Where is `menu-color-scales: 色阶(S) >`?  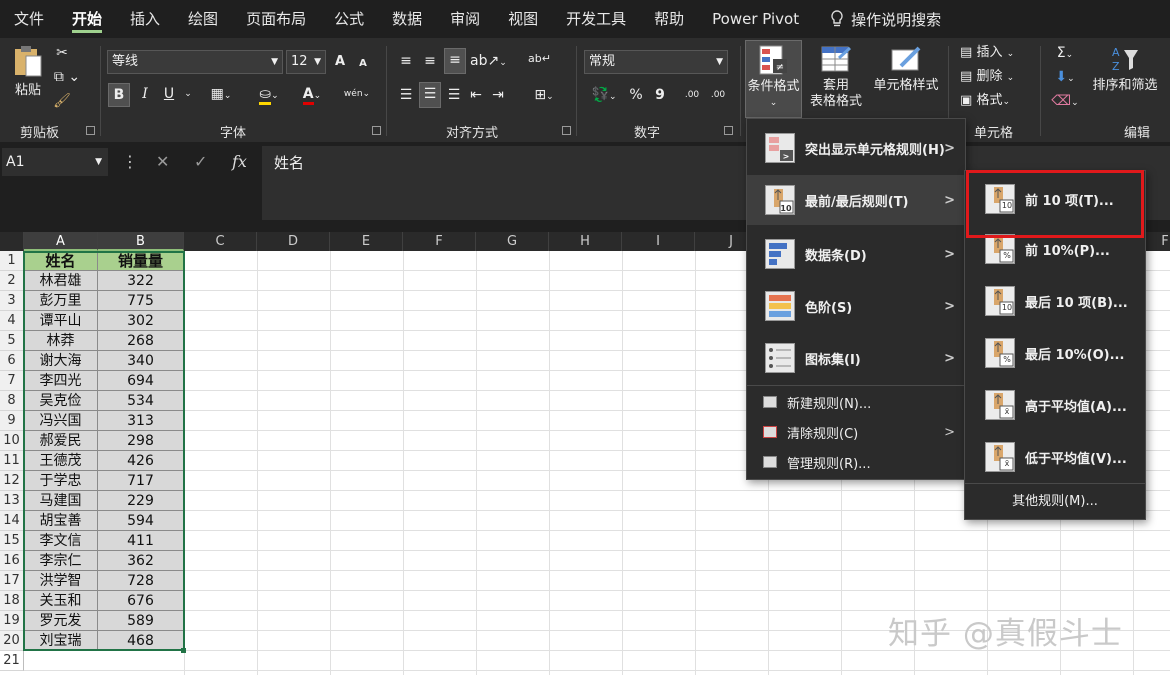
menu-color-scales: 色阶(S) > is located at coordinates (856, 306).